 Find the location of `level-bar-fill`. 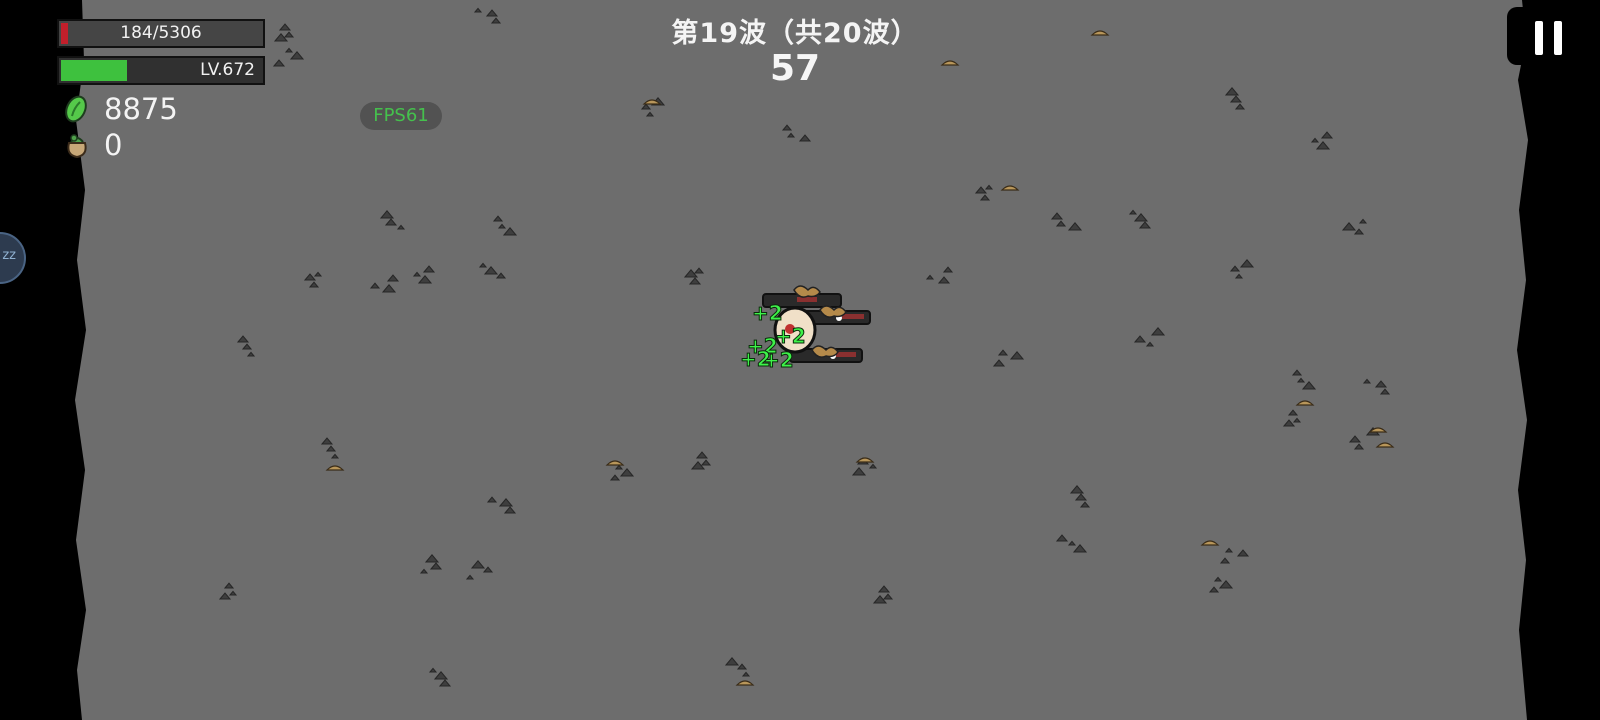

level-bar-fill is located at coordinates (94, 70).